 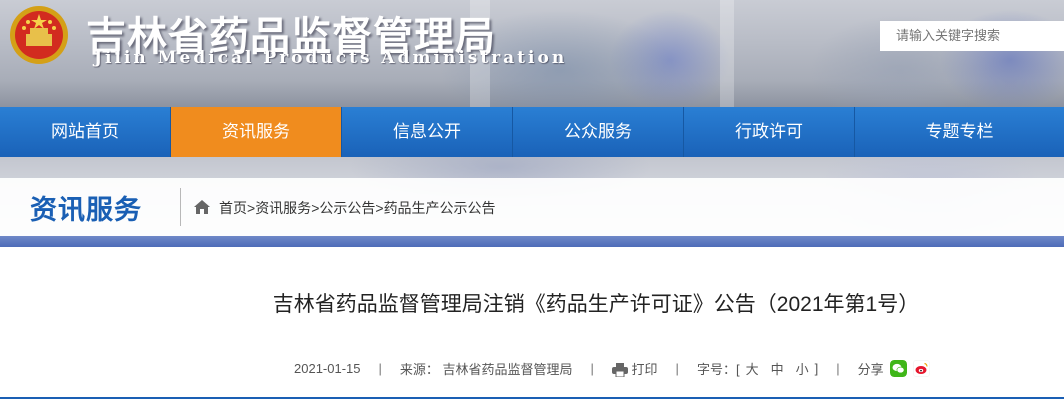 What do you see at coordinates (769, 132) in the screenshot?
I see `nav-item-admin-license: 行政许可` at bounding box center [769, 132].